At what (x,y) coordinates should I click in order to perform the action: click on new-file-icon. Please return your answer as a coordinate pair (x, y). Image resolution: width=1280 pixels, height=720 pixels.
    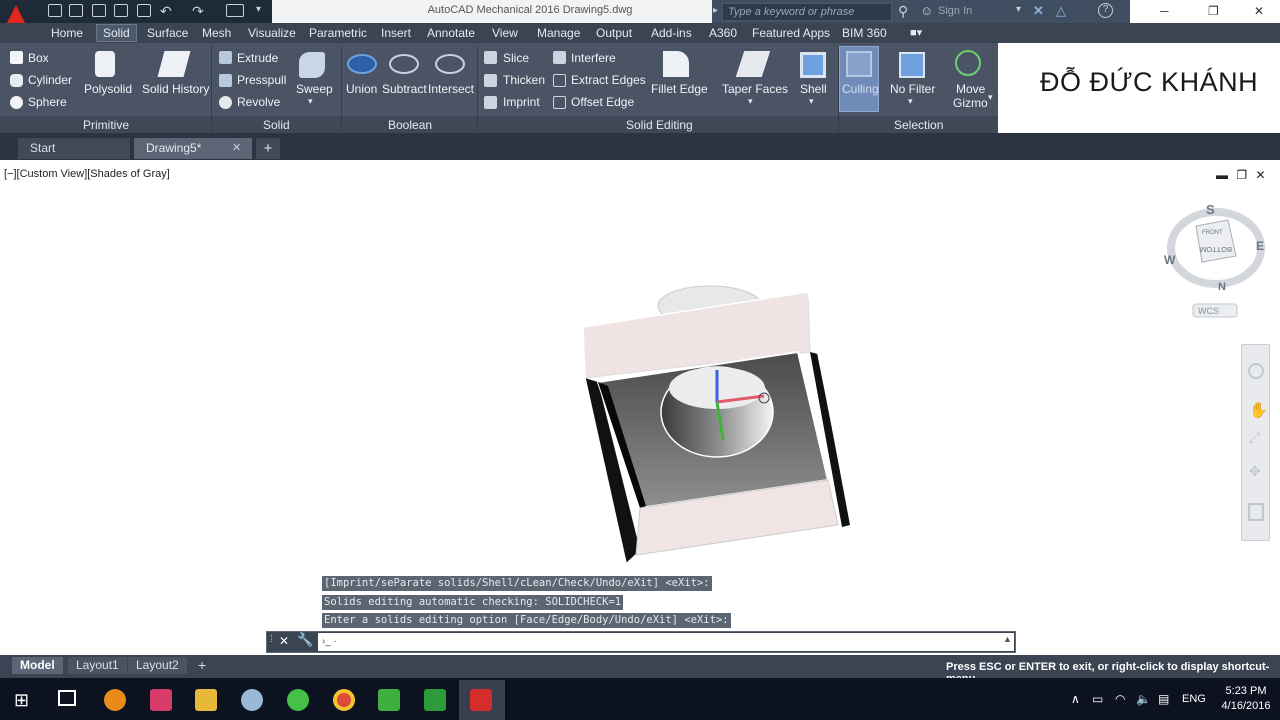
    Looking at the image, I should click on (55, 10).